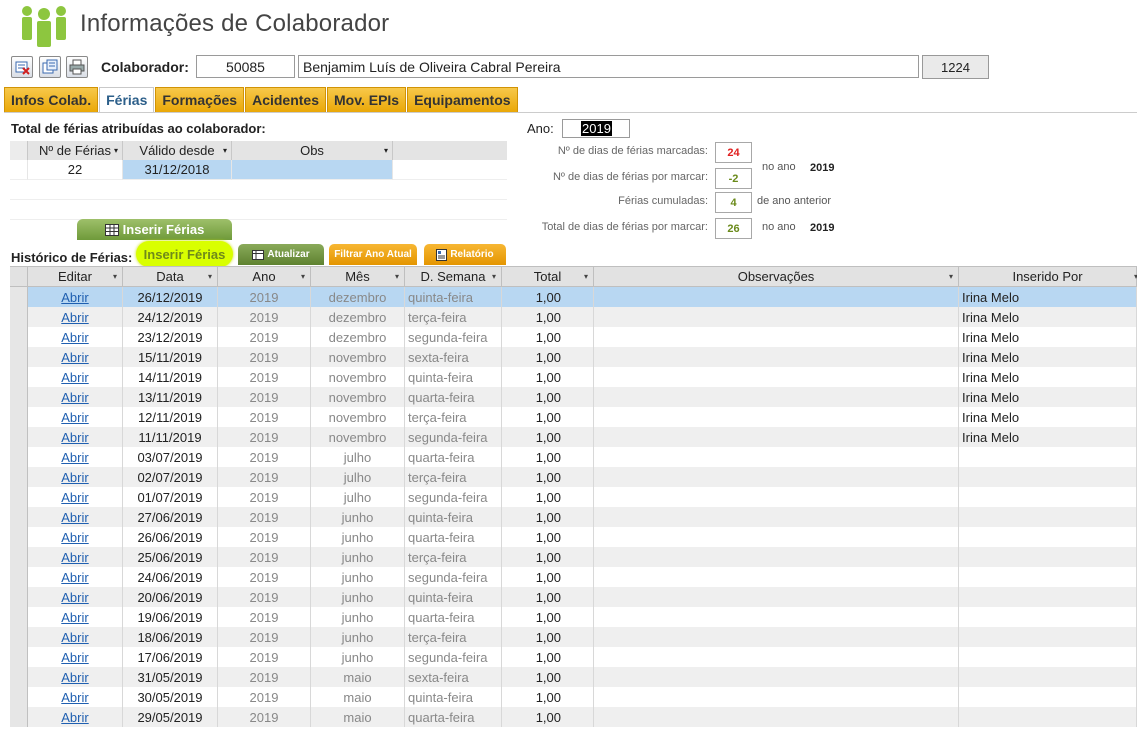 This screenshot has height=730, width=1137. Describe the element at coordinates (170, 497) in the screenshot. I see `cell-data: 01/07/2019` at that location.